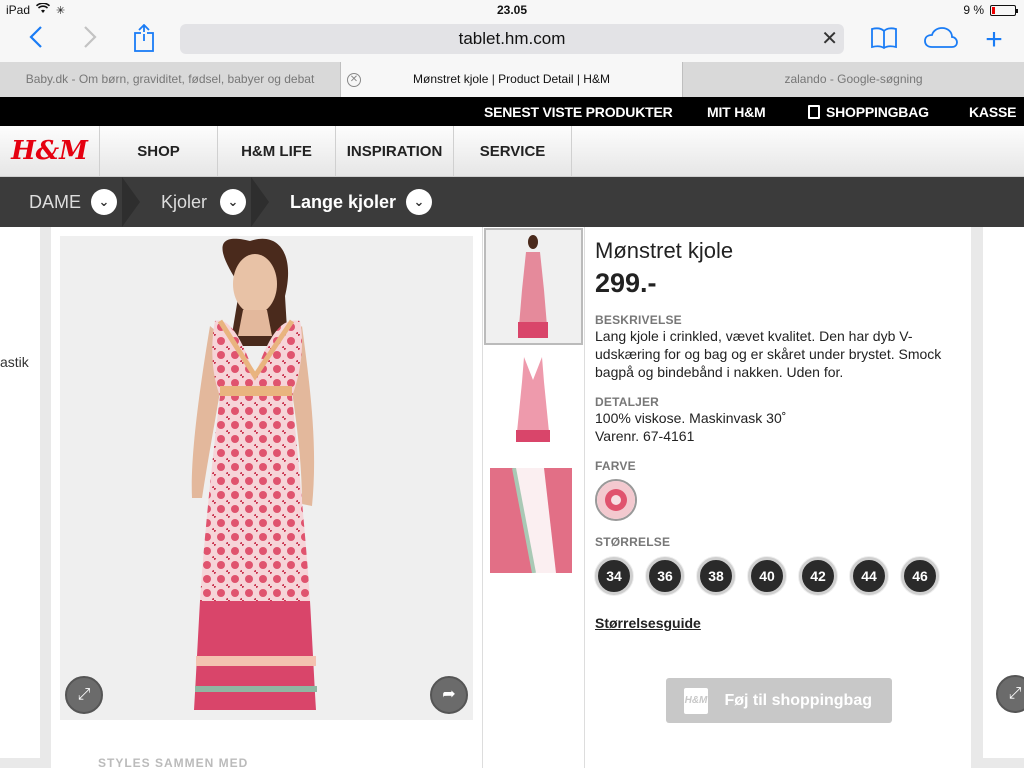 This screenshot has height=770, width=1024. I want to click on status-bar: iPad ✳ 23.05 9 %, so click(512, 10).